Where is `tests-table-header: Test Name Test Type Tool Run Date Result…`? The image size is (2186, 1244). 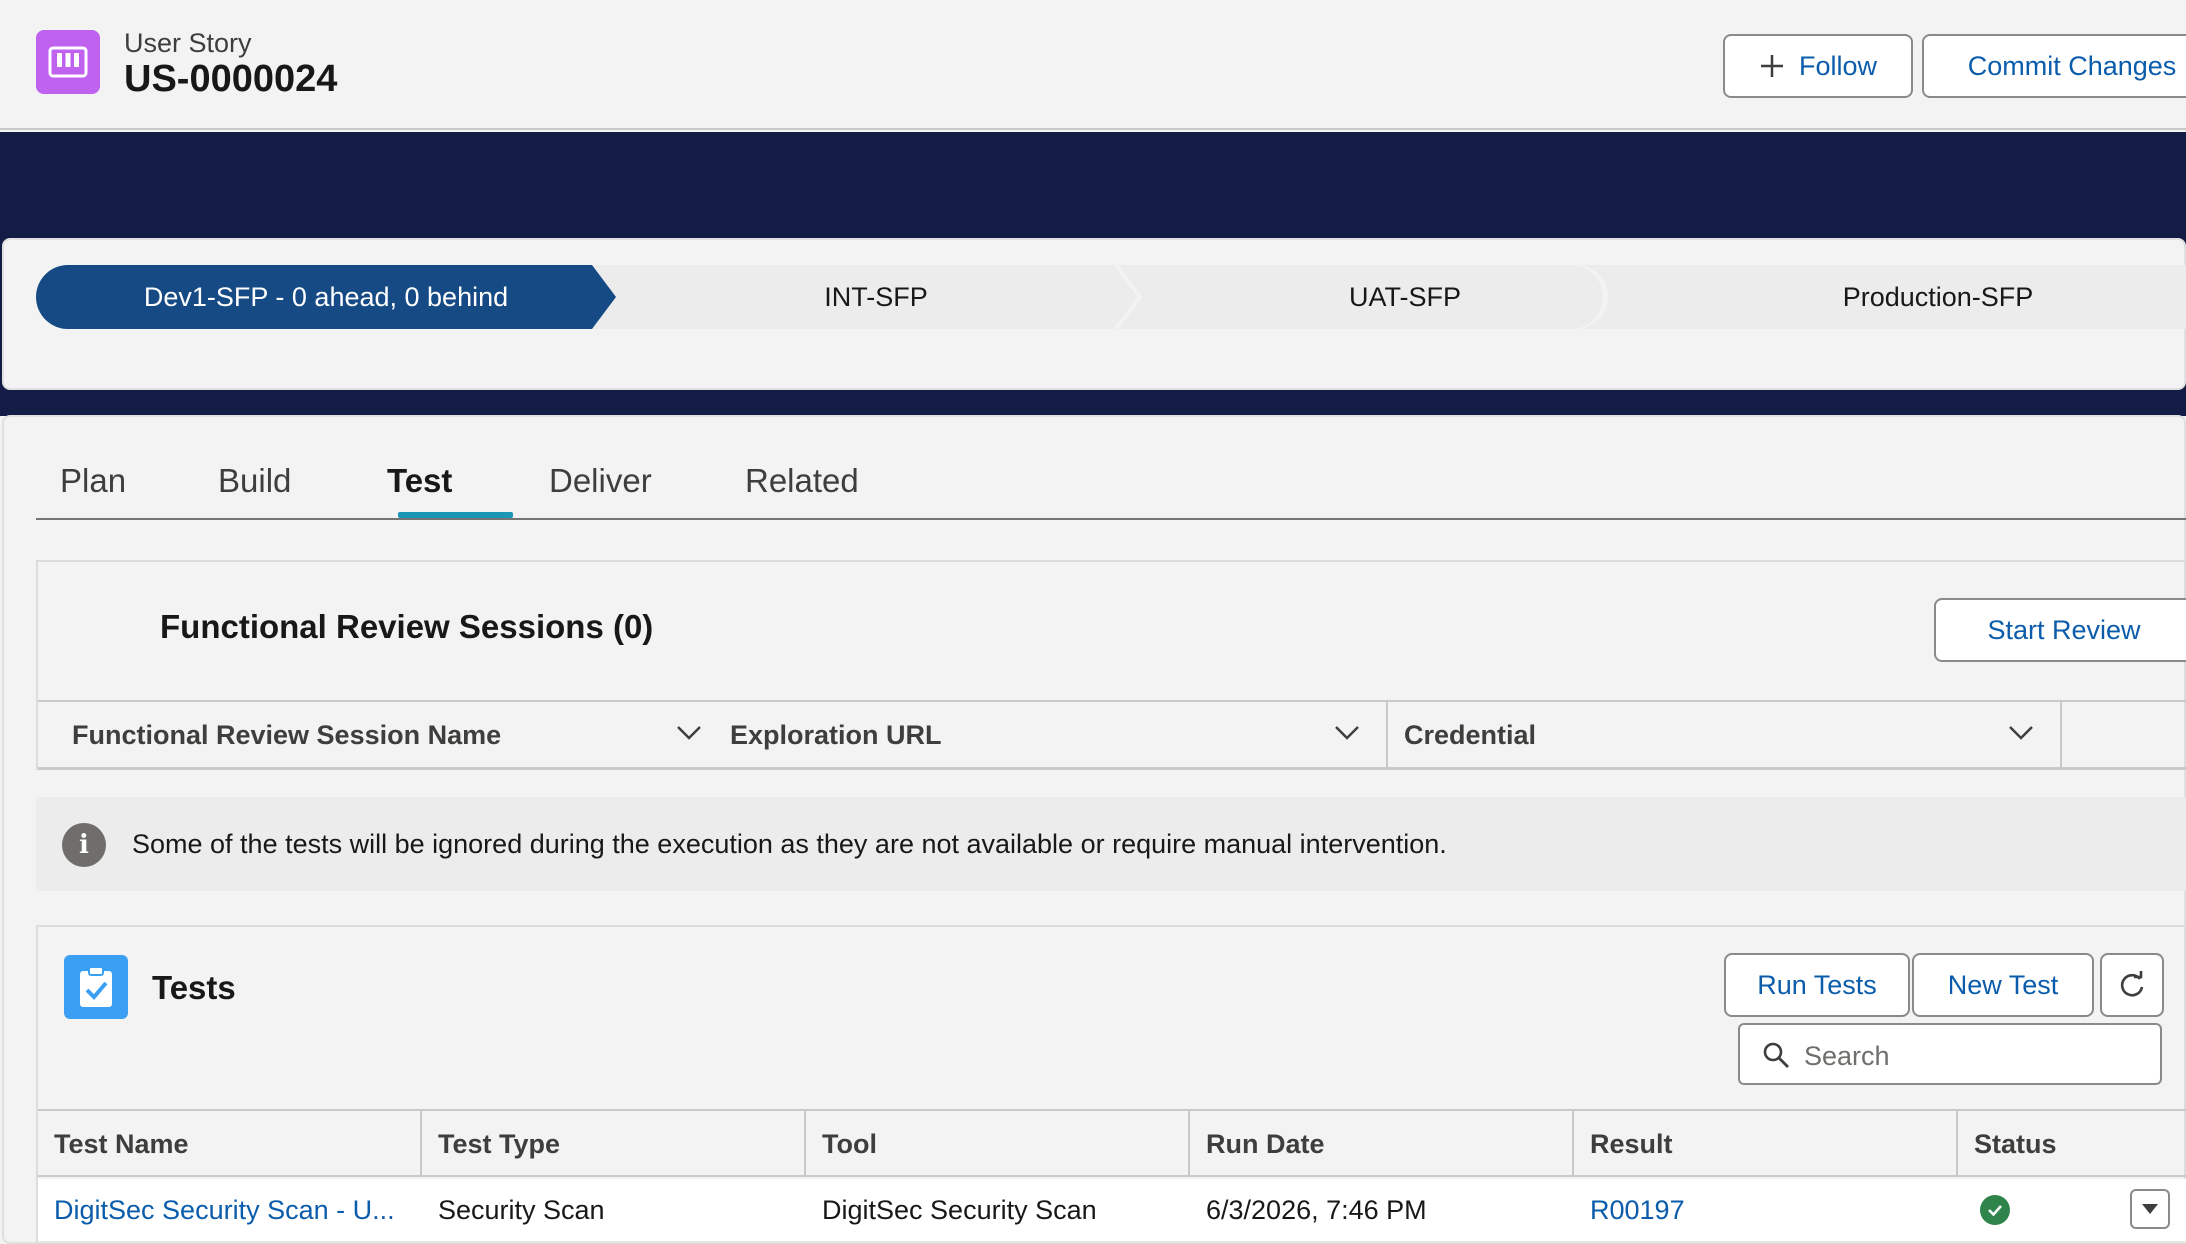 tests-table-header: Test Name Test Type Tool Run Date Result… is located at coordinates (1112, 1143).